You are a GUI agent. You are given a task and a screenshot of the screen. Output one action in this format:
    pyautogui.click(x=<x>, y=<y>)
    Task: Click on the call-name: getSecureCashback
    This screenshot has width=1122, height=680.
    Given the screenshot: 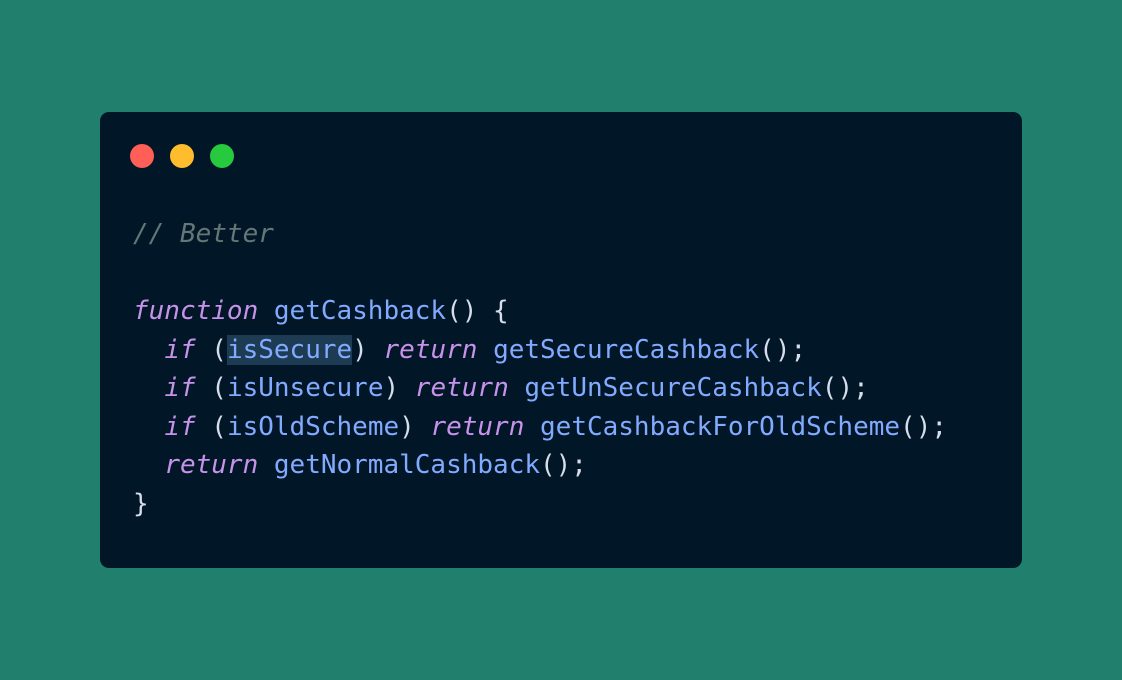 What is the action you would take?
    pyautogui.click(x=626, y=349)
    